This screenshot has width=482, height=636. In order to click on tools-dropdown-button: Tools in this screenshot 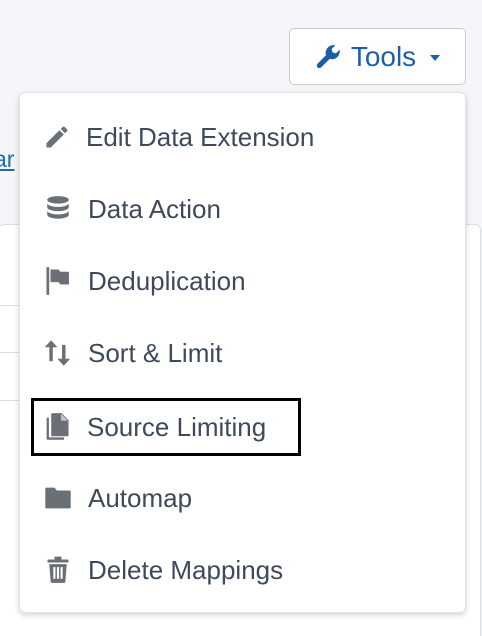, I will do `click(377, 56)`.